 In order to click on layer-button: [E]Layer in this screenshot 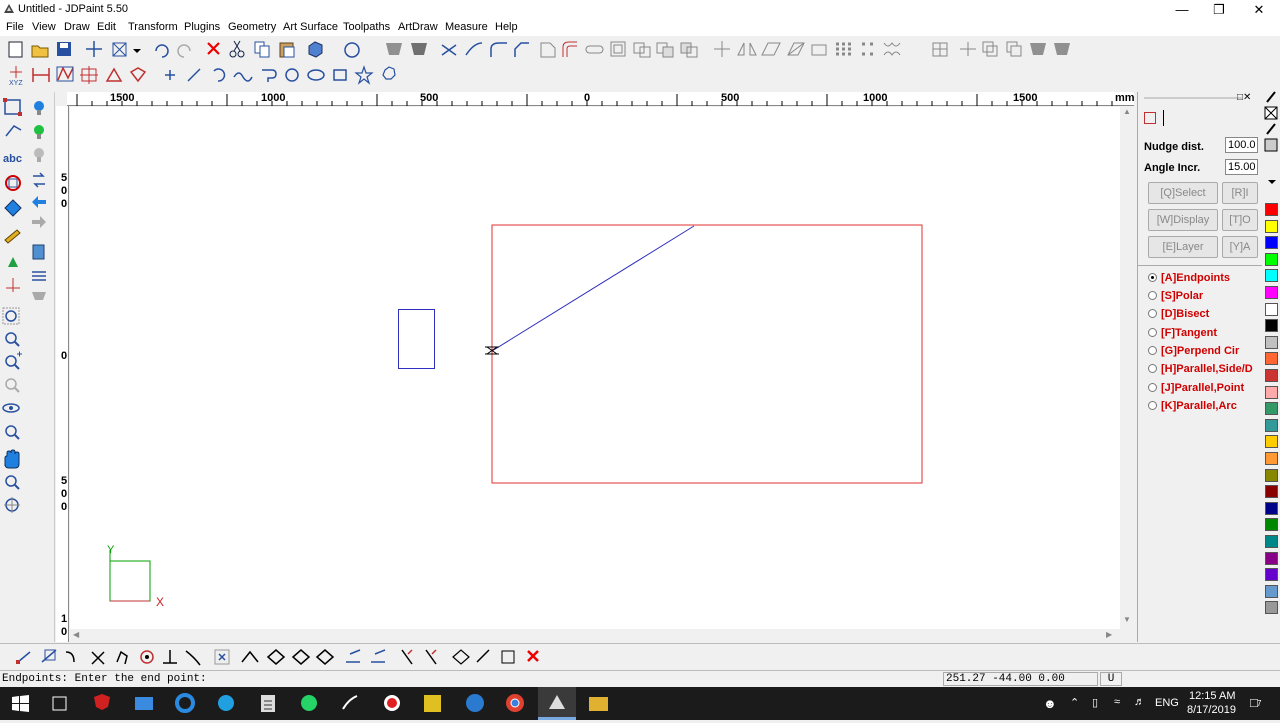, I will do `click(1183, 247)`.